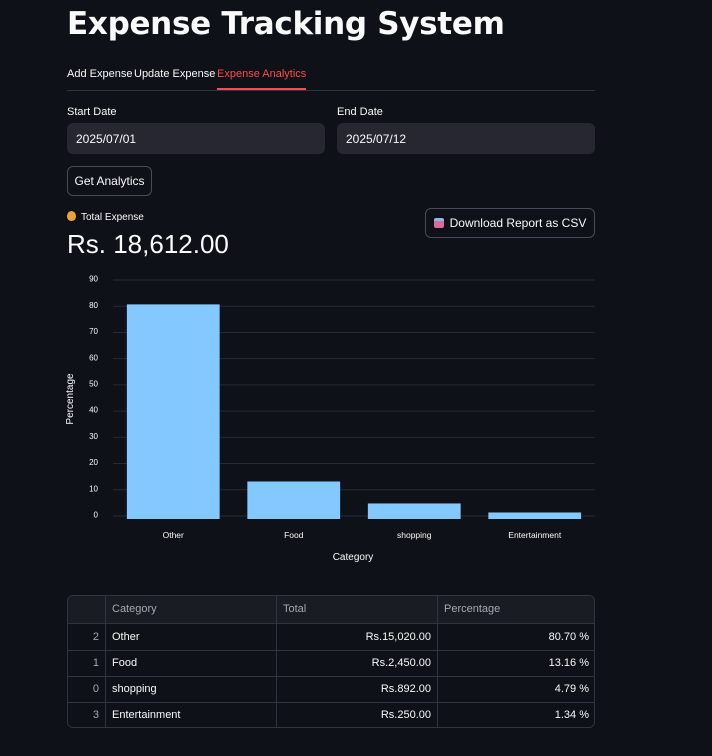 Image resolution: width=712 pixels, height=756 pixels. Describe the element at coordinates (96, 515) in the screenshot. I see `y-tick-label: 0` at that location.